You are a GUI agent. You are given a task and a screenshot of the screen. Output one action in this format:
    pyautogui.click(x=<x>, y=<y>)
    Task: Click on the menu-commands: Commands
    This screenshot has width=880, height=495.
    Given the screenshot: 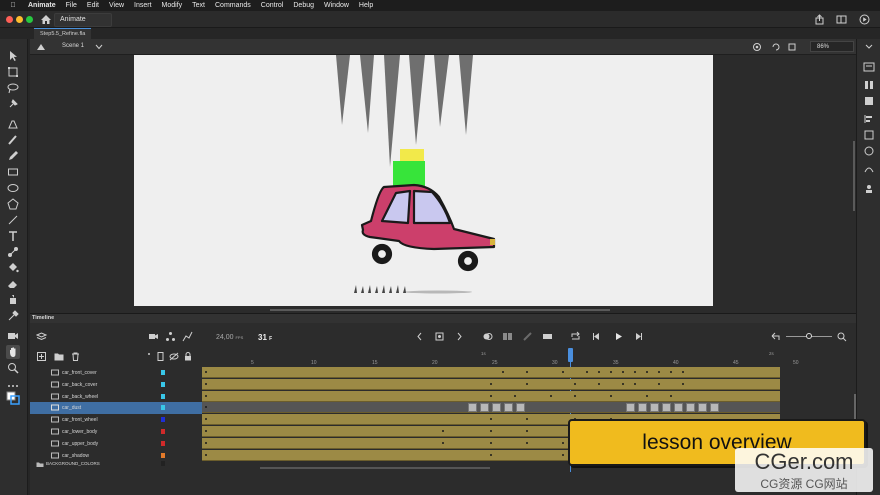 What is the action you would take?
    pyautogui.click(x=233, y=5)
    